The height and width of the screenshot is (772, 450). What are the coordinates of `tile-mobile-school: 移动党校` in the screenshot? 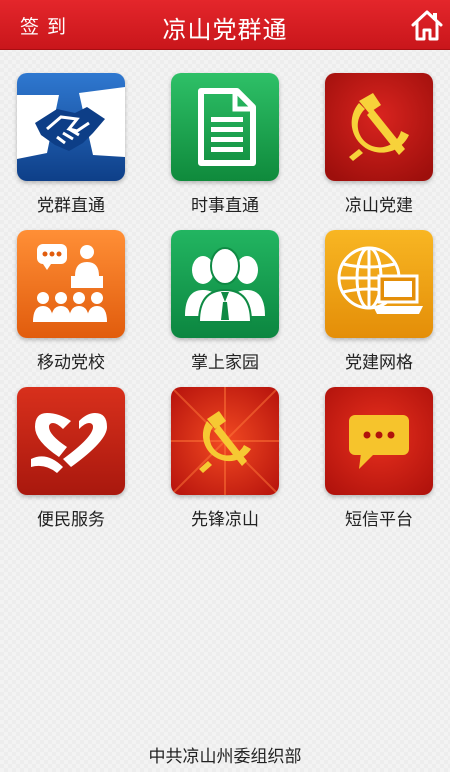 It's located at (71, 301).